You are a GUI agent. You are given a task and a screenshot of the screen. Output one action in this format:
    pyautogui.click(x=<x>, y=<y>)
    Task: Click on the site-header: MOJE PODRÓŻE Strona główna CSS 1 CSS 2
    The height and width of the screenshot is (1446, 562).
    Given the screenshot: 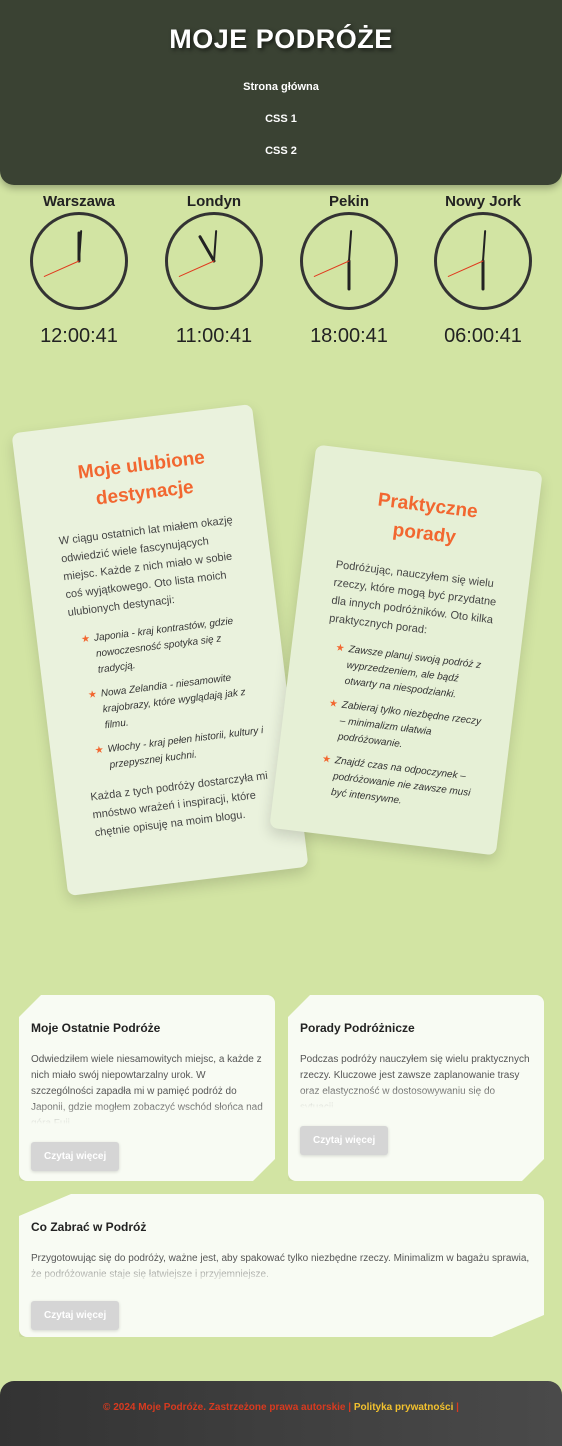 What is the action you would take?
    pyautogui.click(x=281, y=92)
    